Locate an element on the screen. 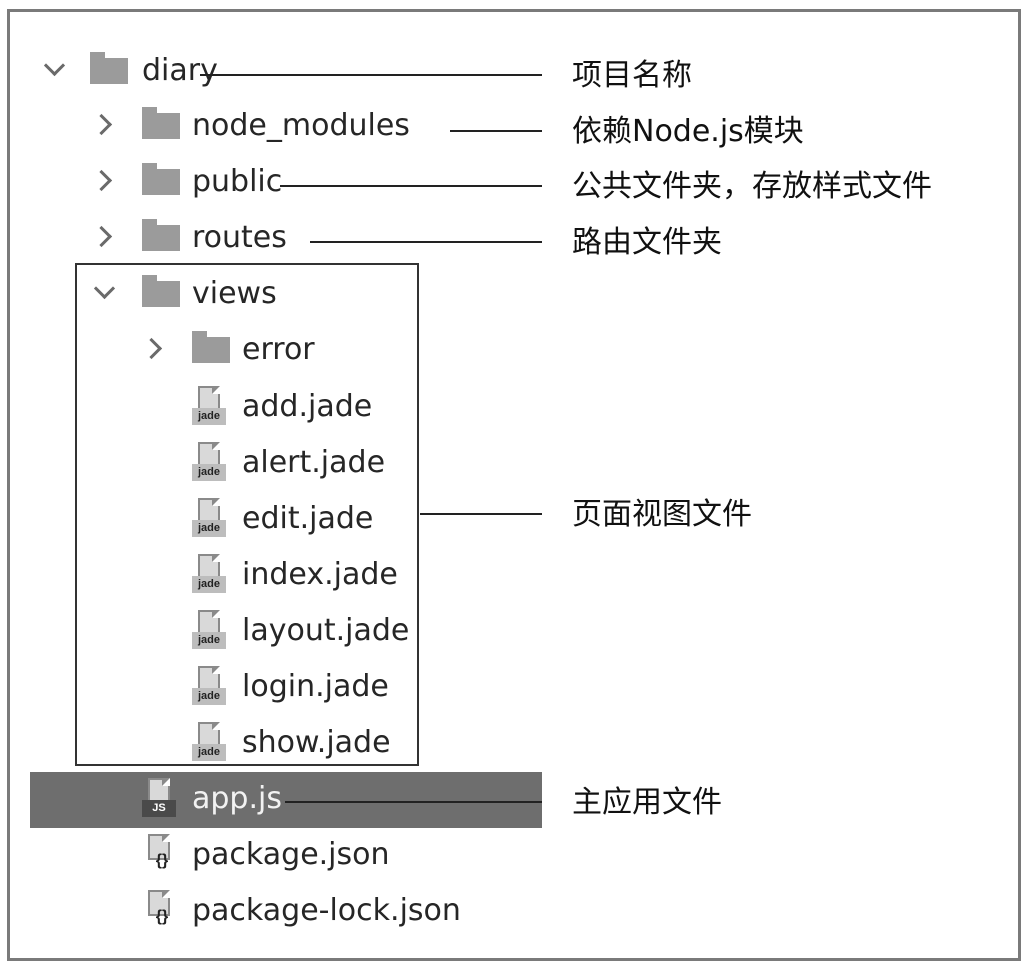  tree-item-app-js: JS app.js is located at coordinates (286, 800).